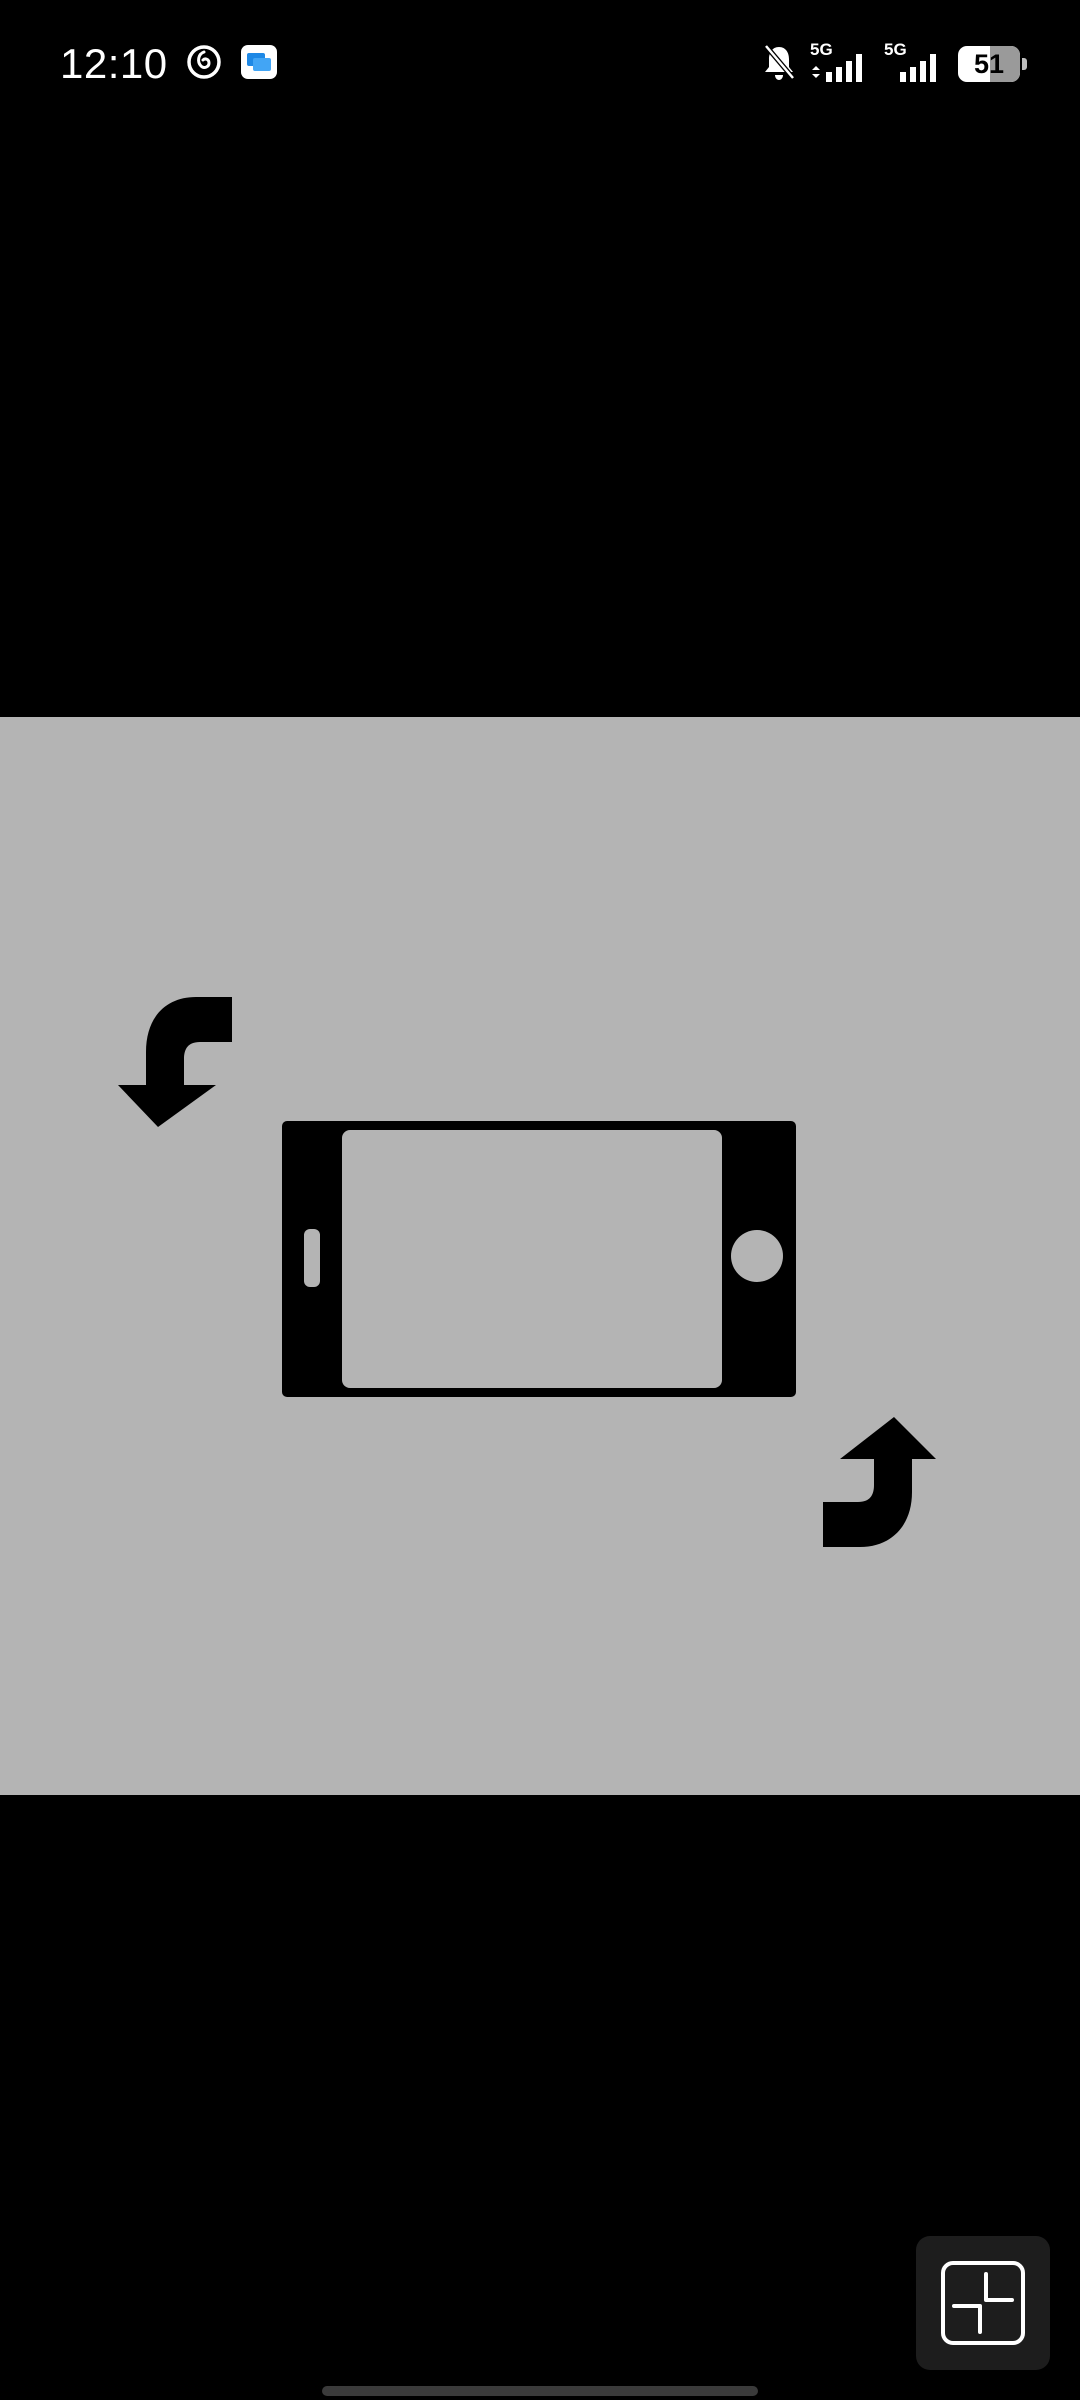 The height and width of the screenshot is (2400, 1080). I want to click on status-bar-left: 12:10, so click(169, 64).